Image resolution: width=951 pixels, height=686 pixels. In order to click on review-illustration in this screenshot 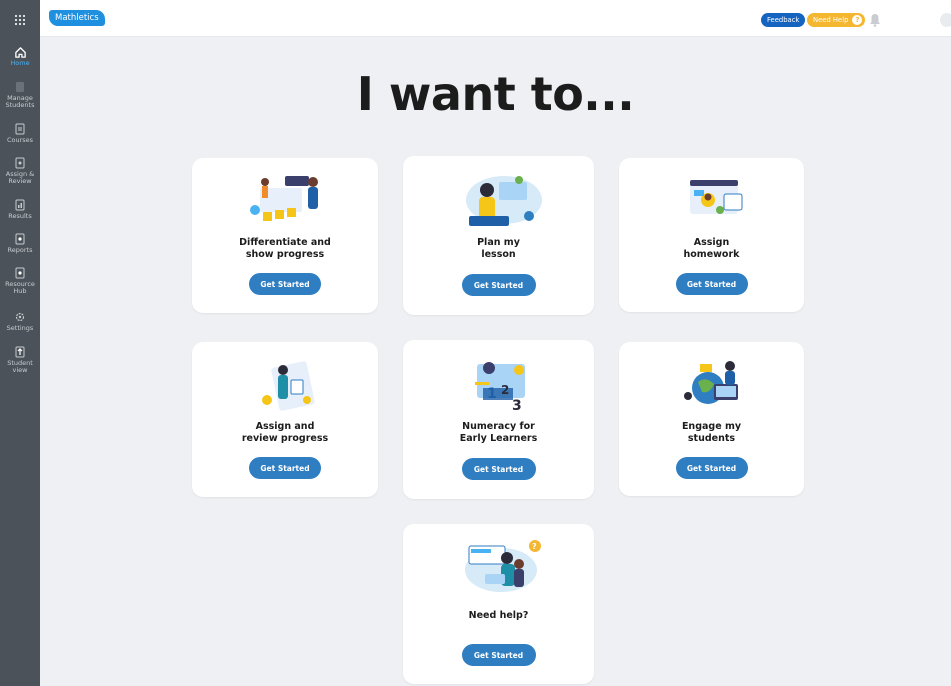, I will do `click(285, 386)`.